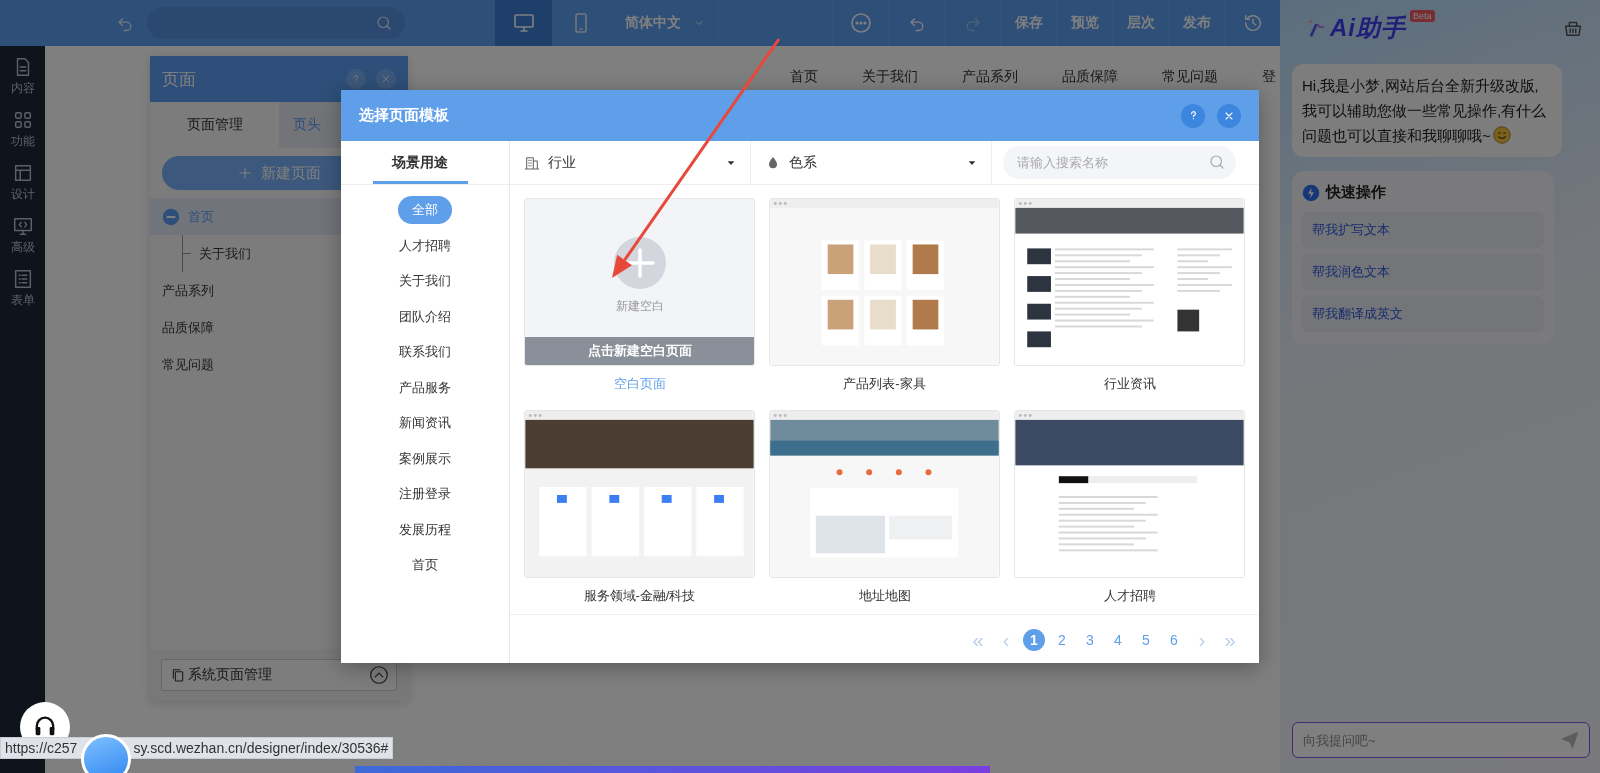  What do you see at coordinates (1422, 16) in the screenshot?
I see `beta-badge: Beta` at bounding box center [1422, 16].